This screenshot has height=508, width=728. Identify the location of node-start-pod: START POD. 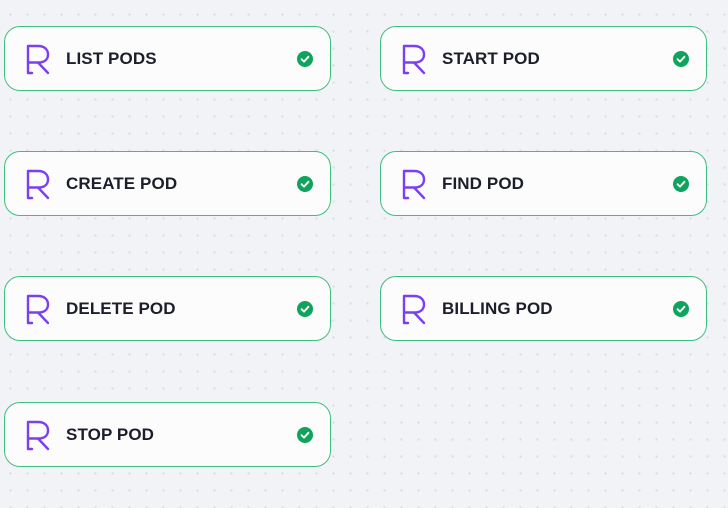
(543, 58).